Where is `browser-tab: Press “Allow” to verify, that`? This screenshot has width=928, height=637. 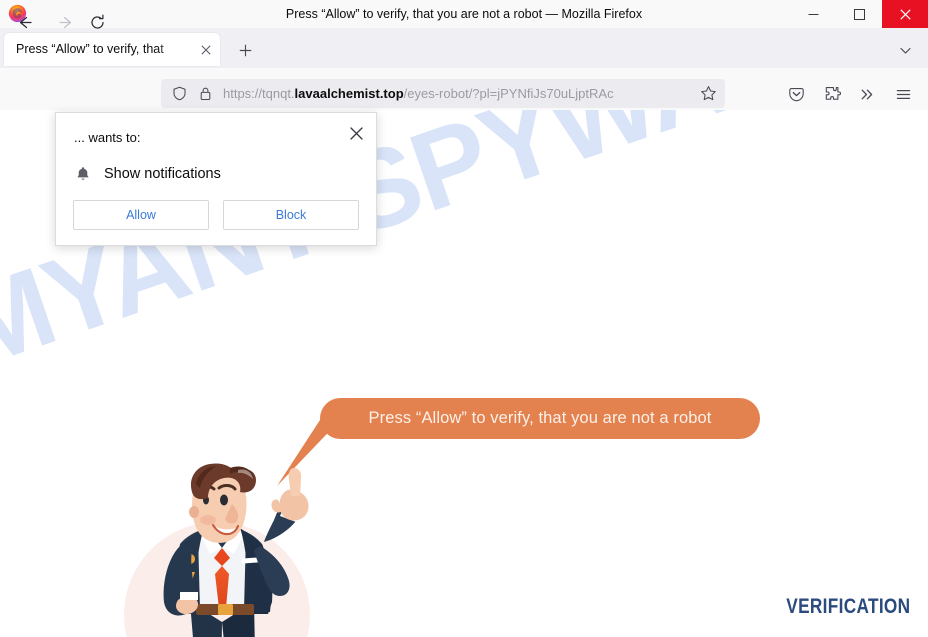 browser-tab: Press “Allow” to verify, that is located at coordinates (112, 49).